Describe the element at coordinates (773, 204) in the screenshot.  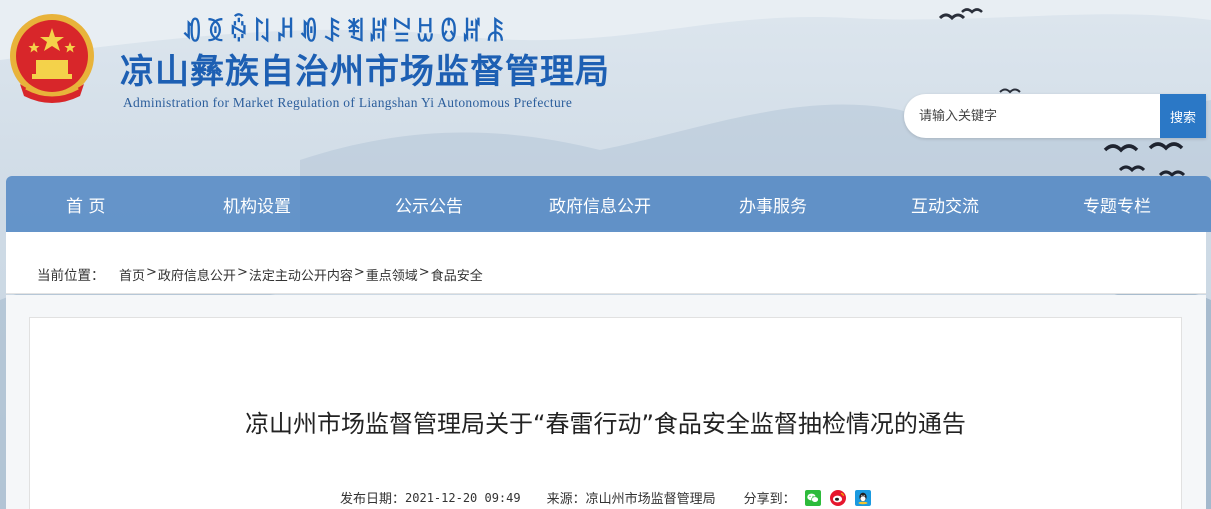
I see `nav-item-services: 办事服务` at that location.